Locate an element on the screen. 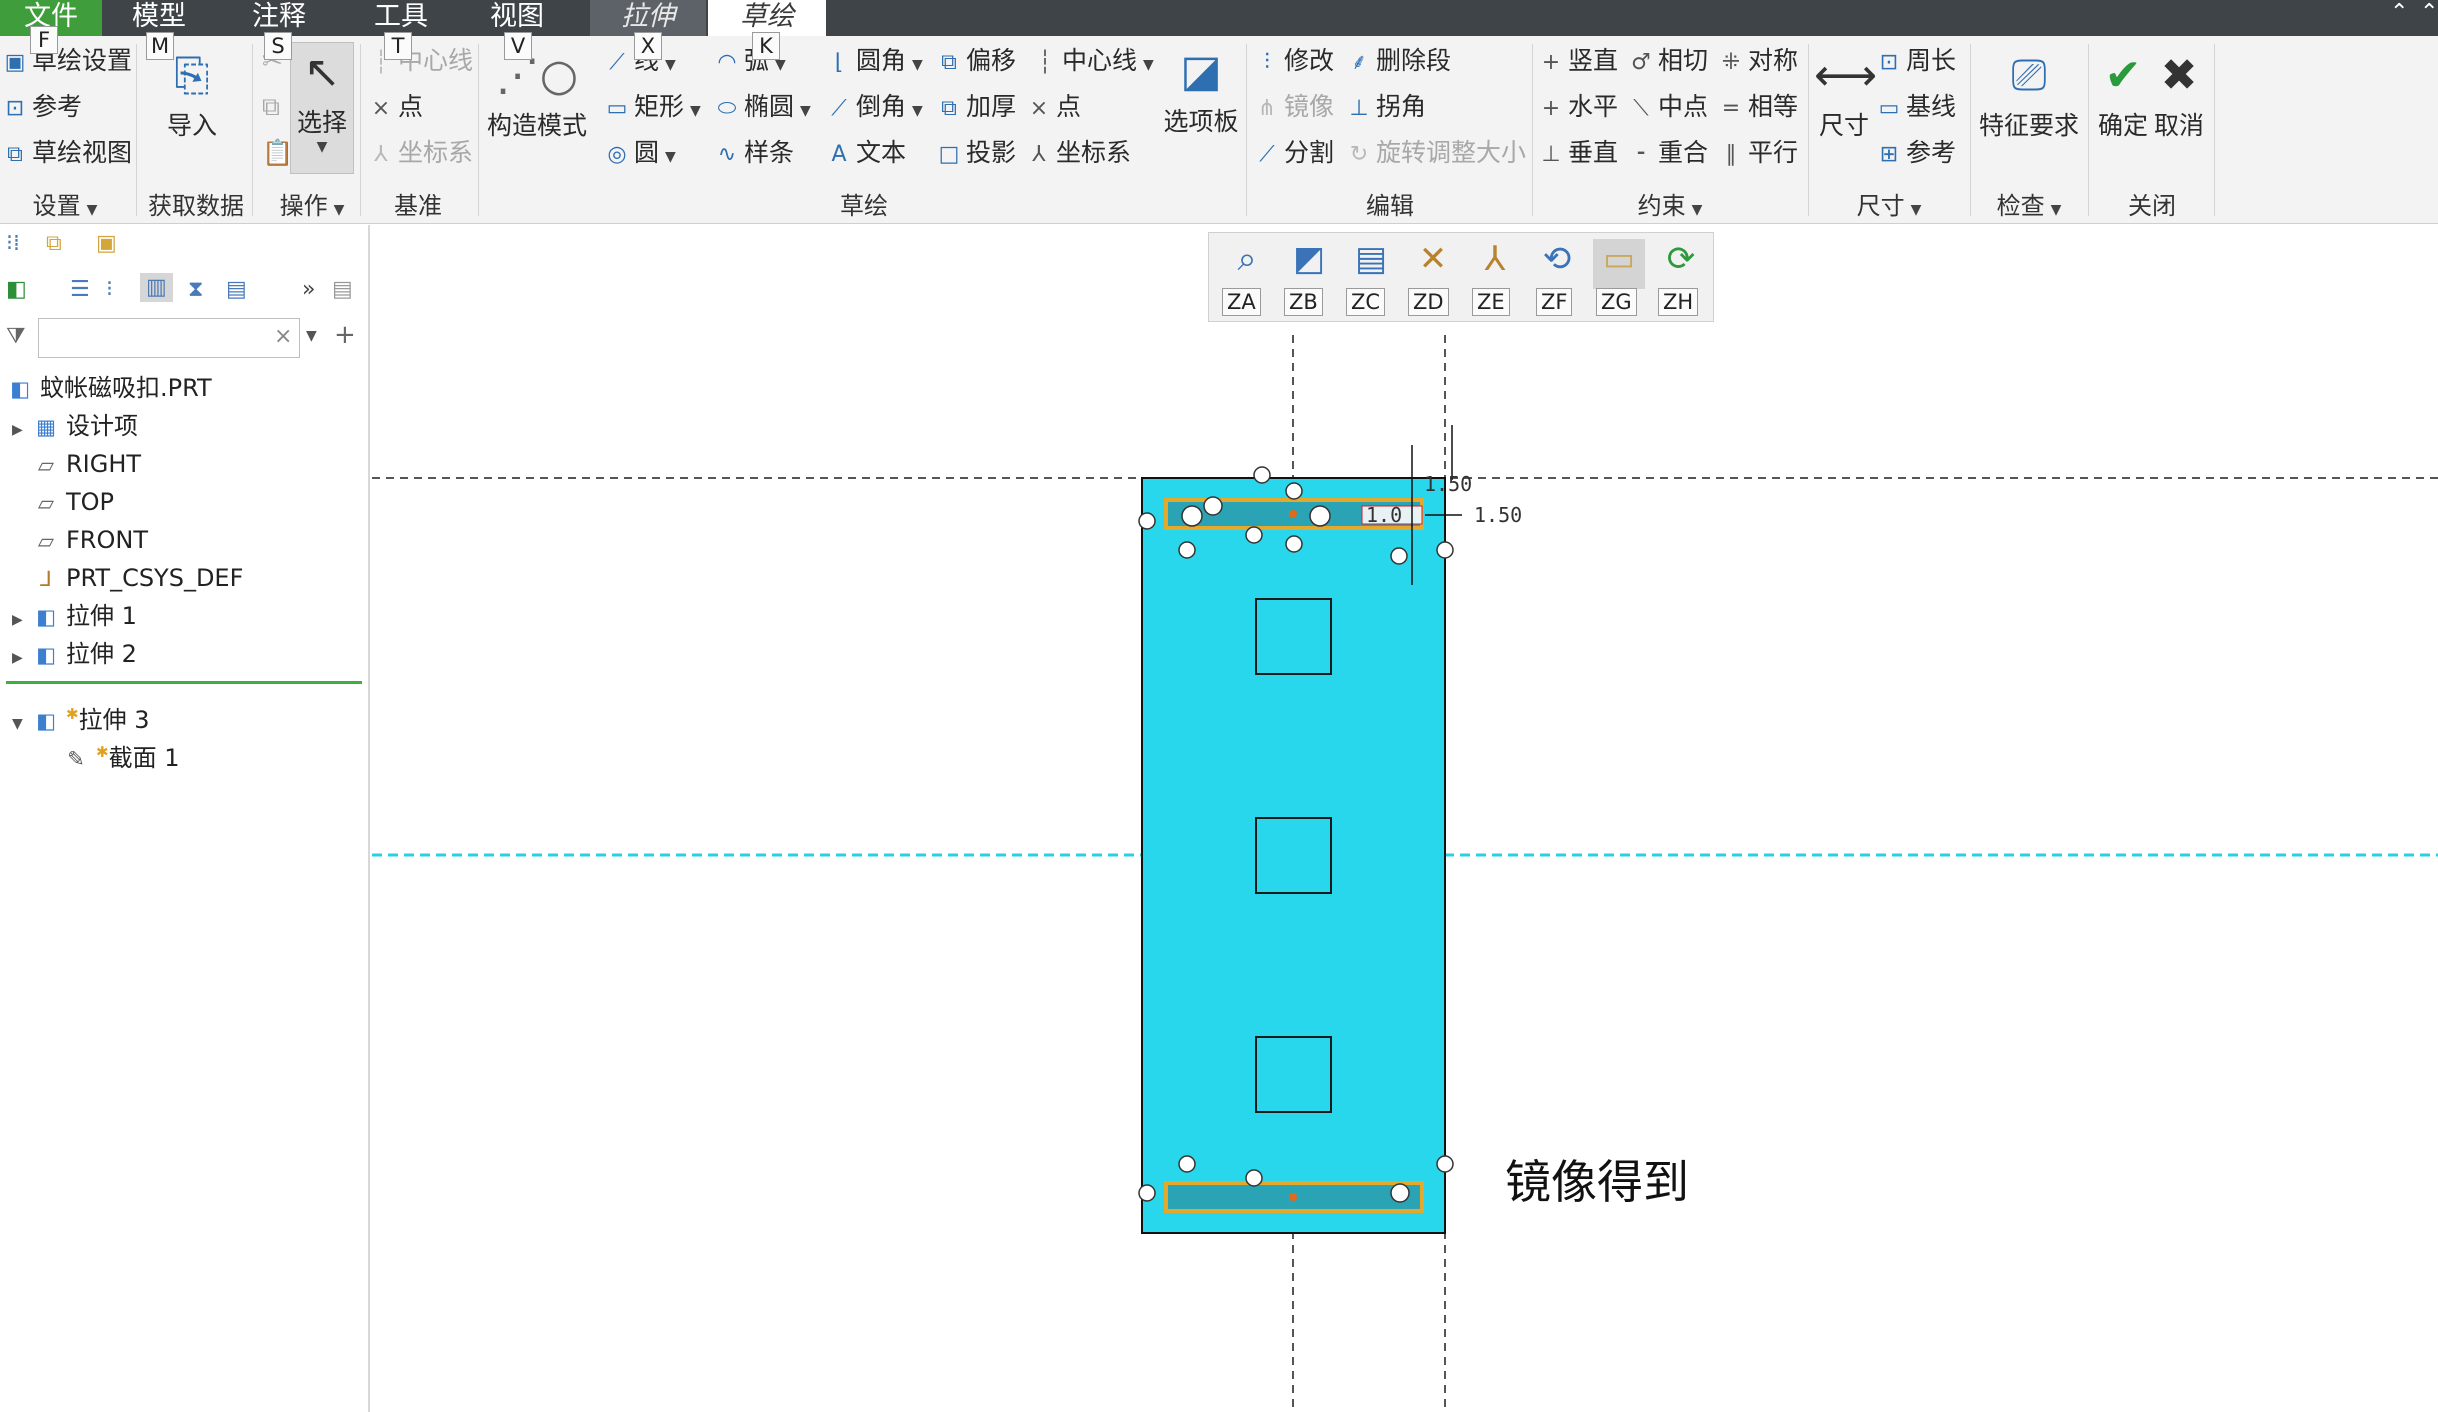 This screenshot has width=2438, height=1412. import-button: ⎘ 导入 is located at coordinates (192, 94).